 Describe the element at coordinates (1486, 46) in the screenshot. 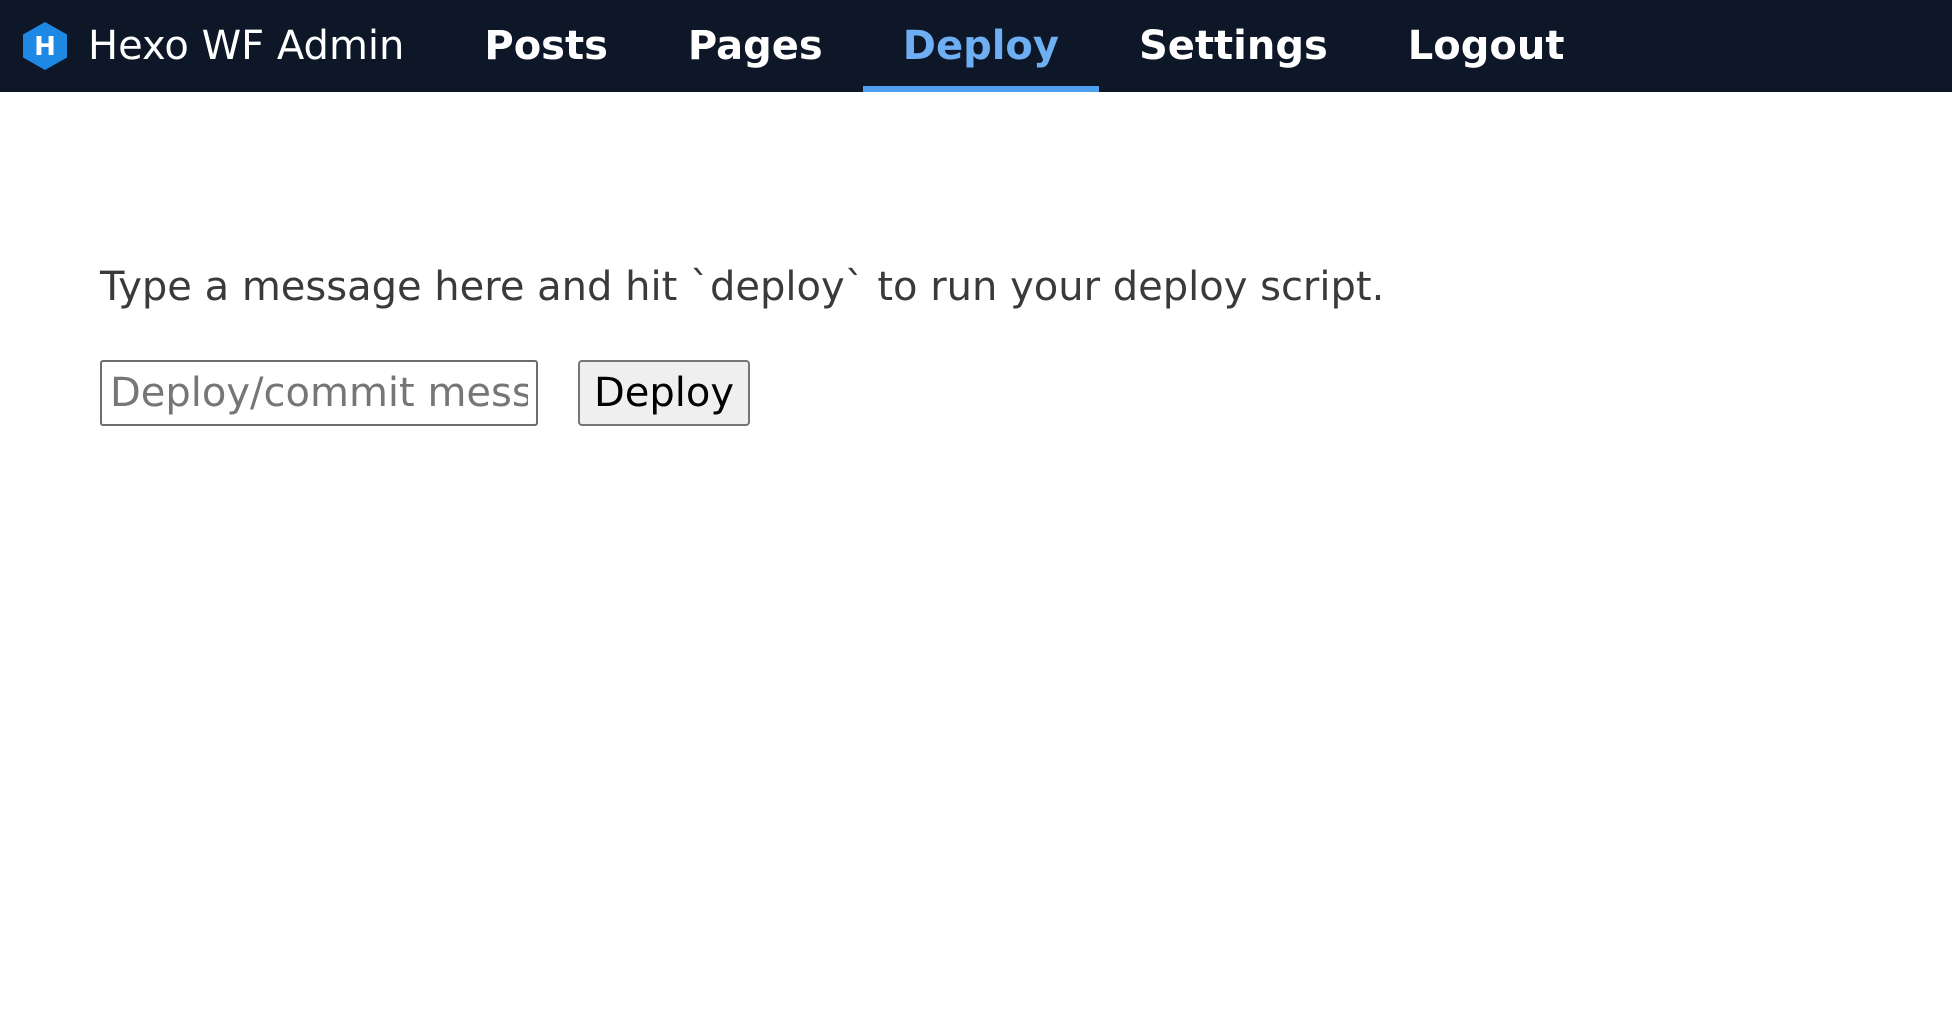

I see `nav-tab-logout: Logout` at that location.